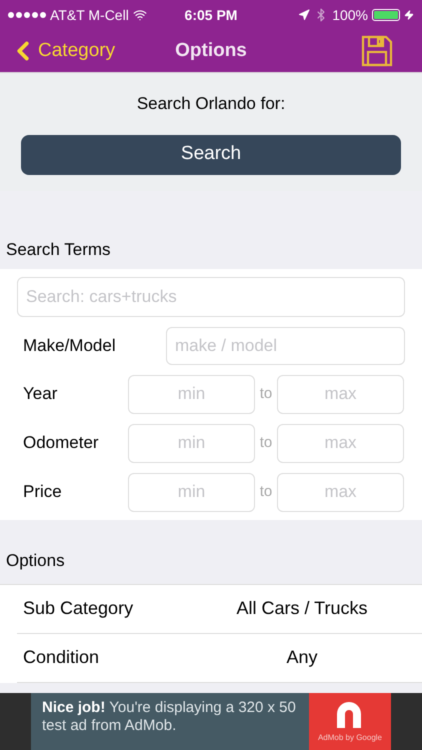  What do you see at coordinates (61, 443) in the screenshot?
I see `field-label: Odometer` at bounding box center [61, 443].